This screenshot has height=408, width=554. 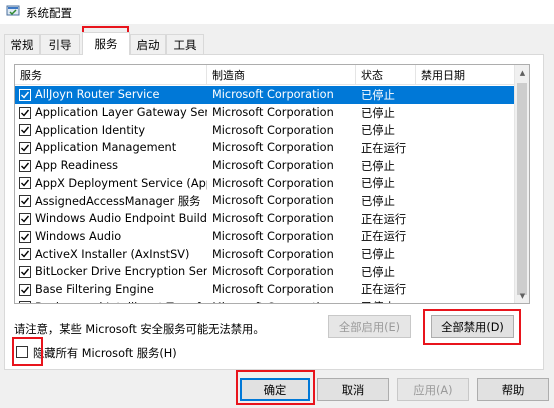 What do you see at coordinates (31, 75) in the screenshot?
I see `column-label: 服务` at bounding box center [31, 75].